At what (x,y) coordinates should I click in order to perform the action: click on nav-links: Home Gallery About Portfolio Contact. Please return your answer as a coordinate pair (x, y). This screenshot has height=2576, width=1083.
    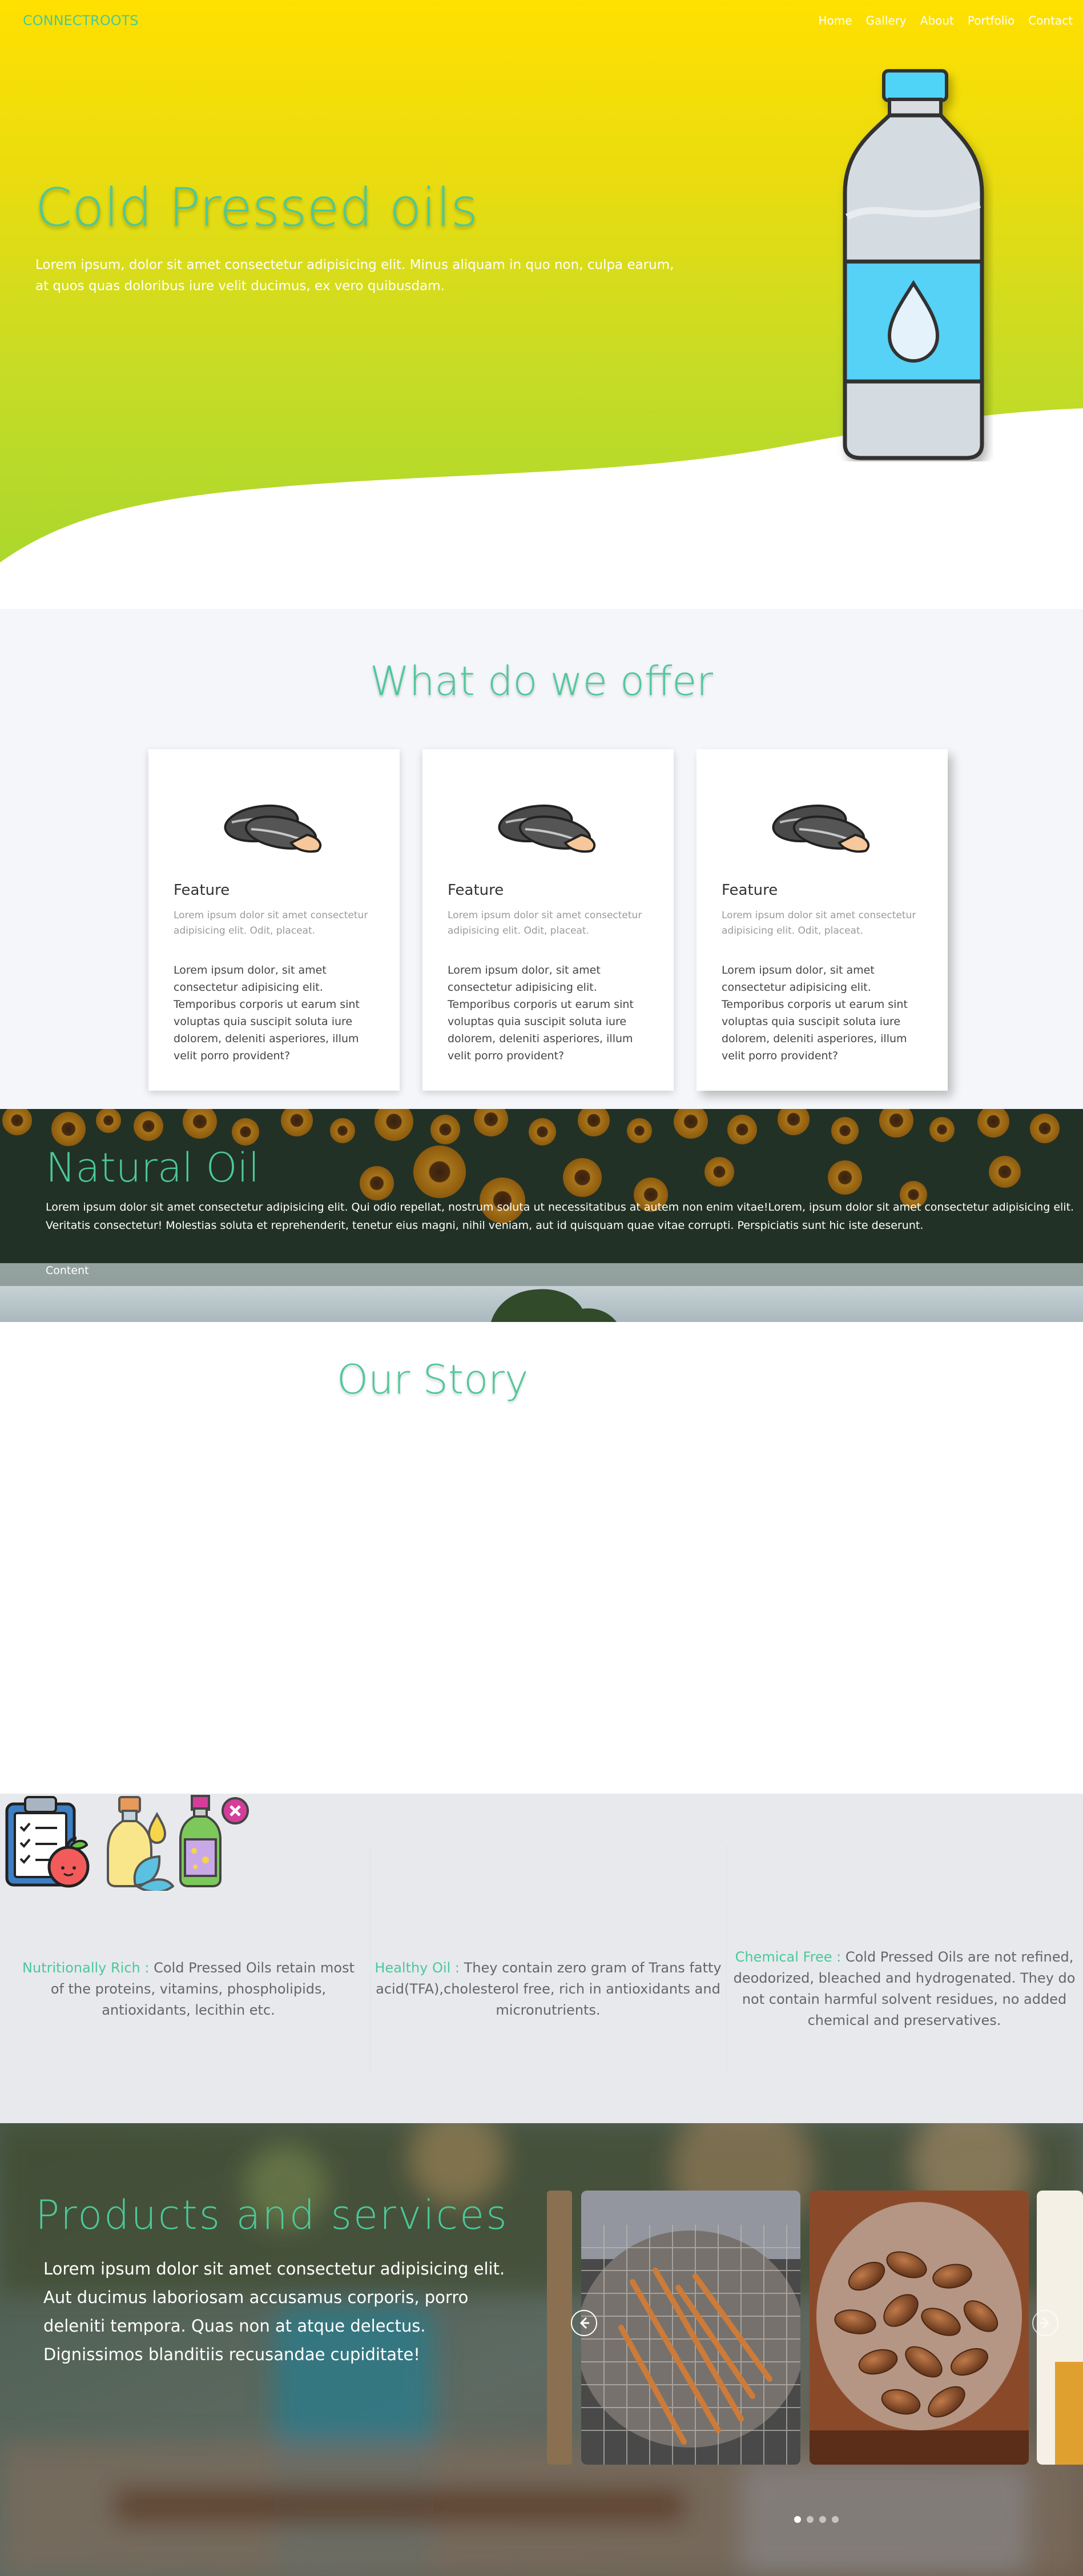
    Looking at the image, I should click on (938, 20).